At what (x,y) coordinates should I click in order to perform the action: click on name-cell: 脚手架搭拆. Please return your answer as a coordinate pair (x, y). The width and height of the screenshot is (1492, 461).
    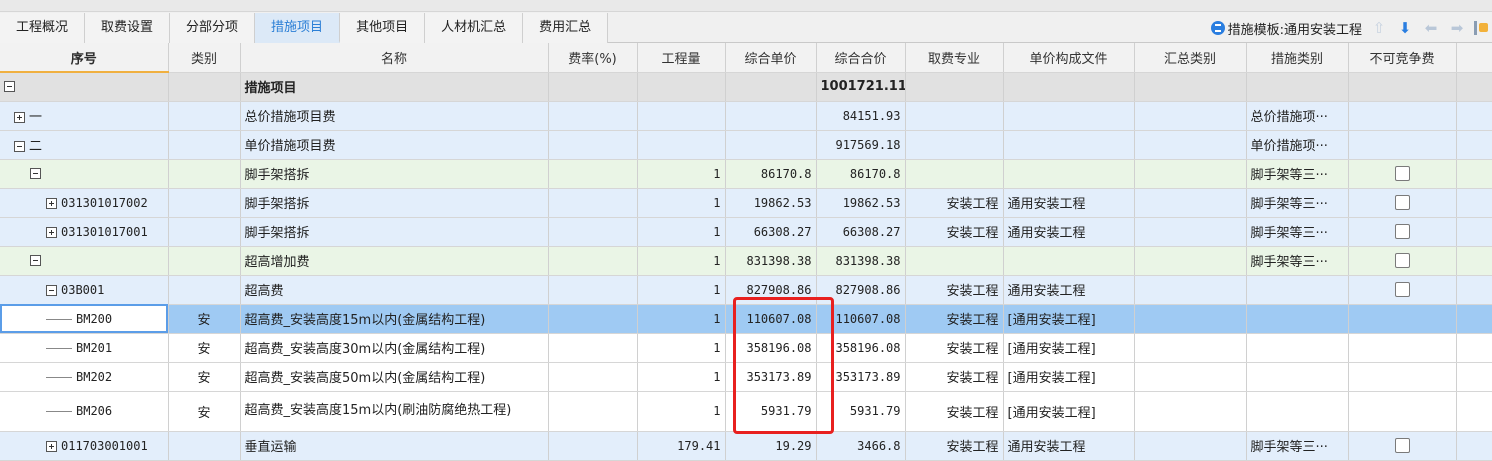
    Looking at the image, I should click on (394, 232).